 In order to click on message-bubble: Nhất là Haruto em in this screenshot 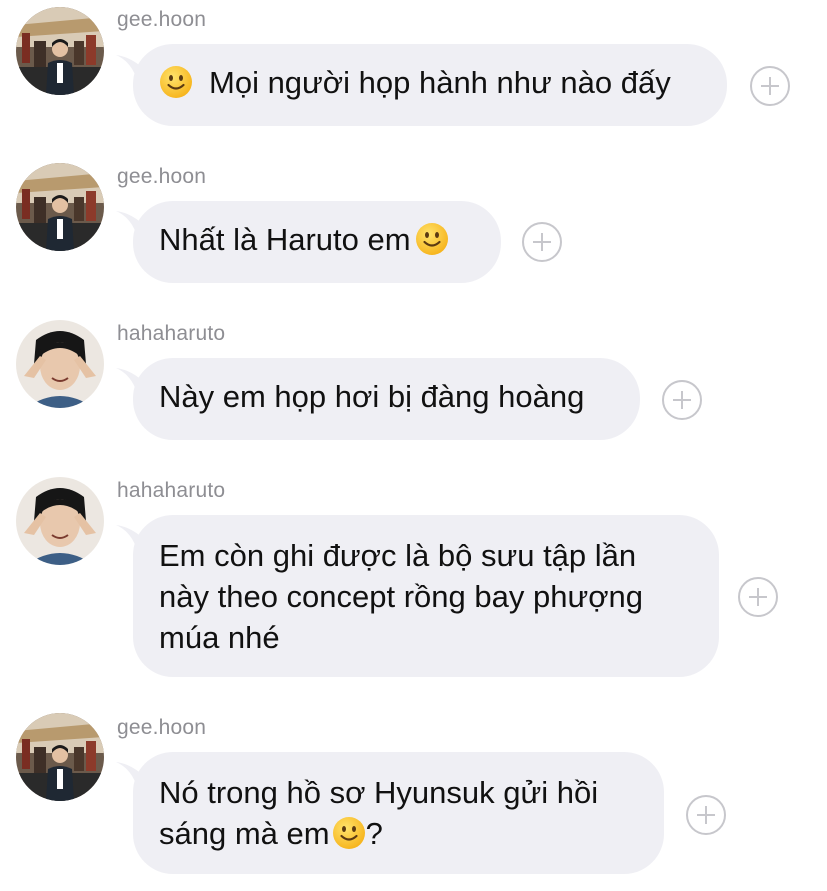, I will do `click(317, 242)`.